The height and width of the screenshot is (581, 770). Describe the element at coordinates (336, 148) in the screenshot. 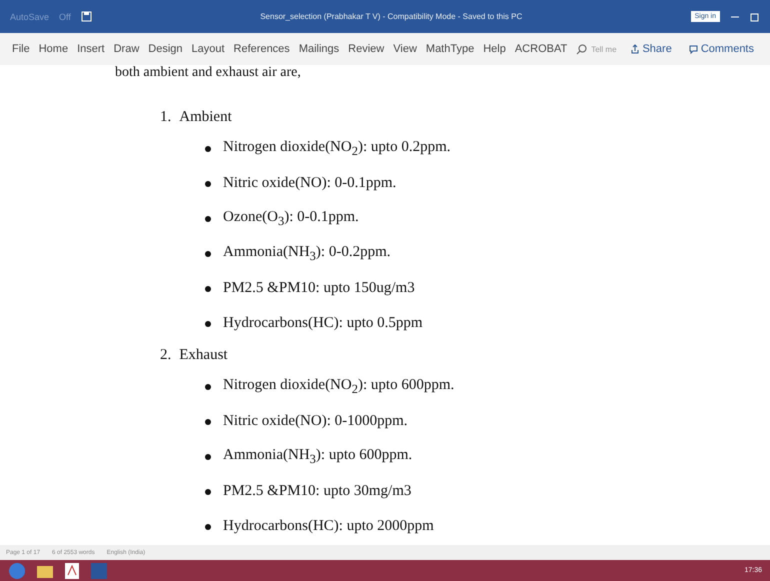

I see `list-item-text: Nitrogen dioxide(NO$_{2}$): upto 0.2ppm.` at that location.